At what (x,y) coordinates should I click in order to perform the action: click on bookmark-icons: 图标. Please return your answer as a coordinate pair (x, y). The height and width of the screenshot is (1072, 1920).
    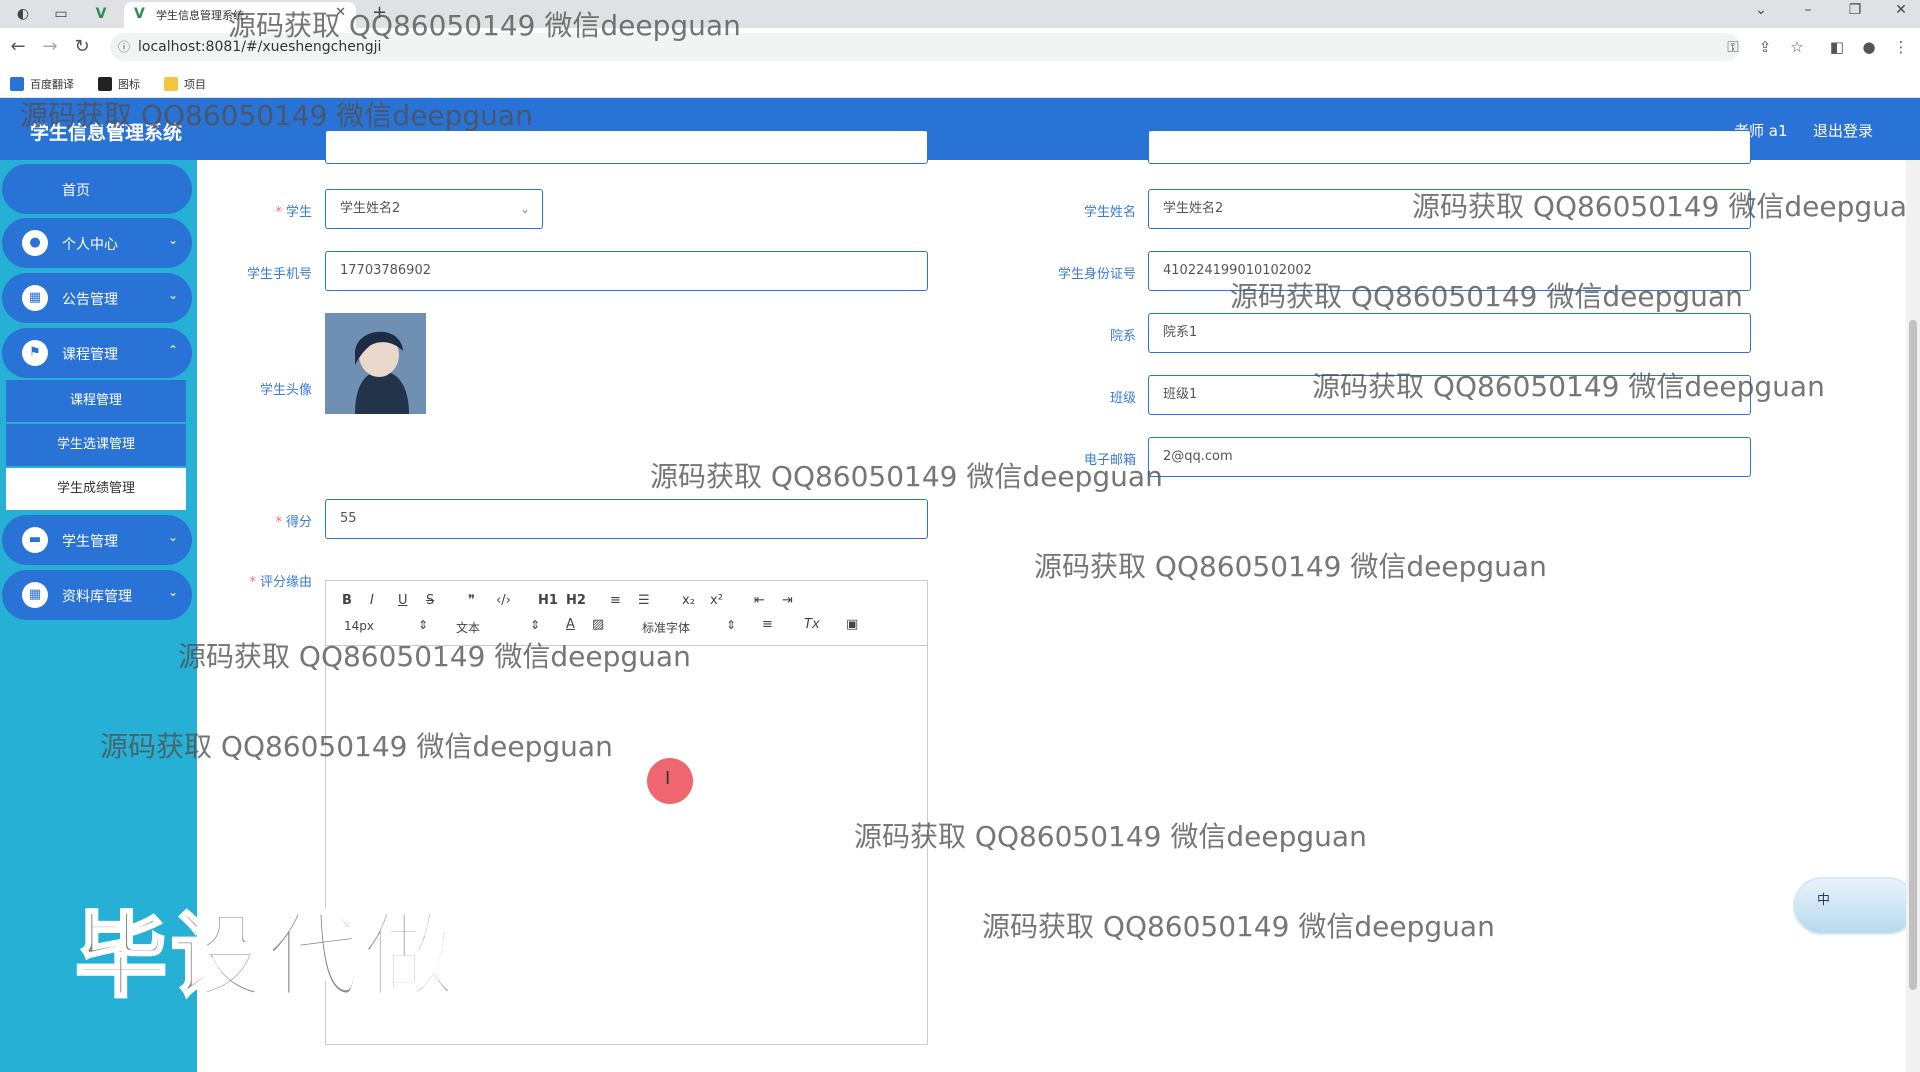
    Looking at the image, I should click on (119, 84).